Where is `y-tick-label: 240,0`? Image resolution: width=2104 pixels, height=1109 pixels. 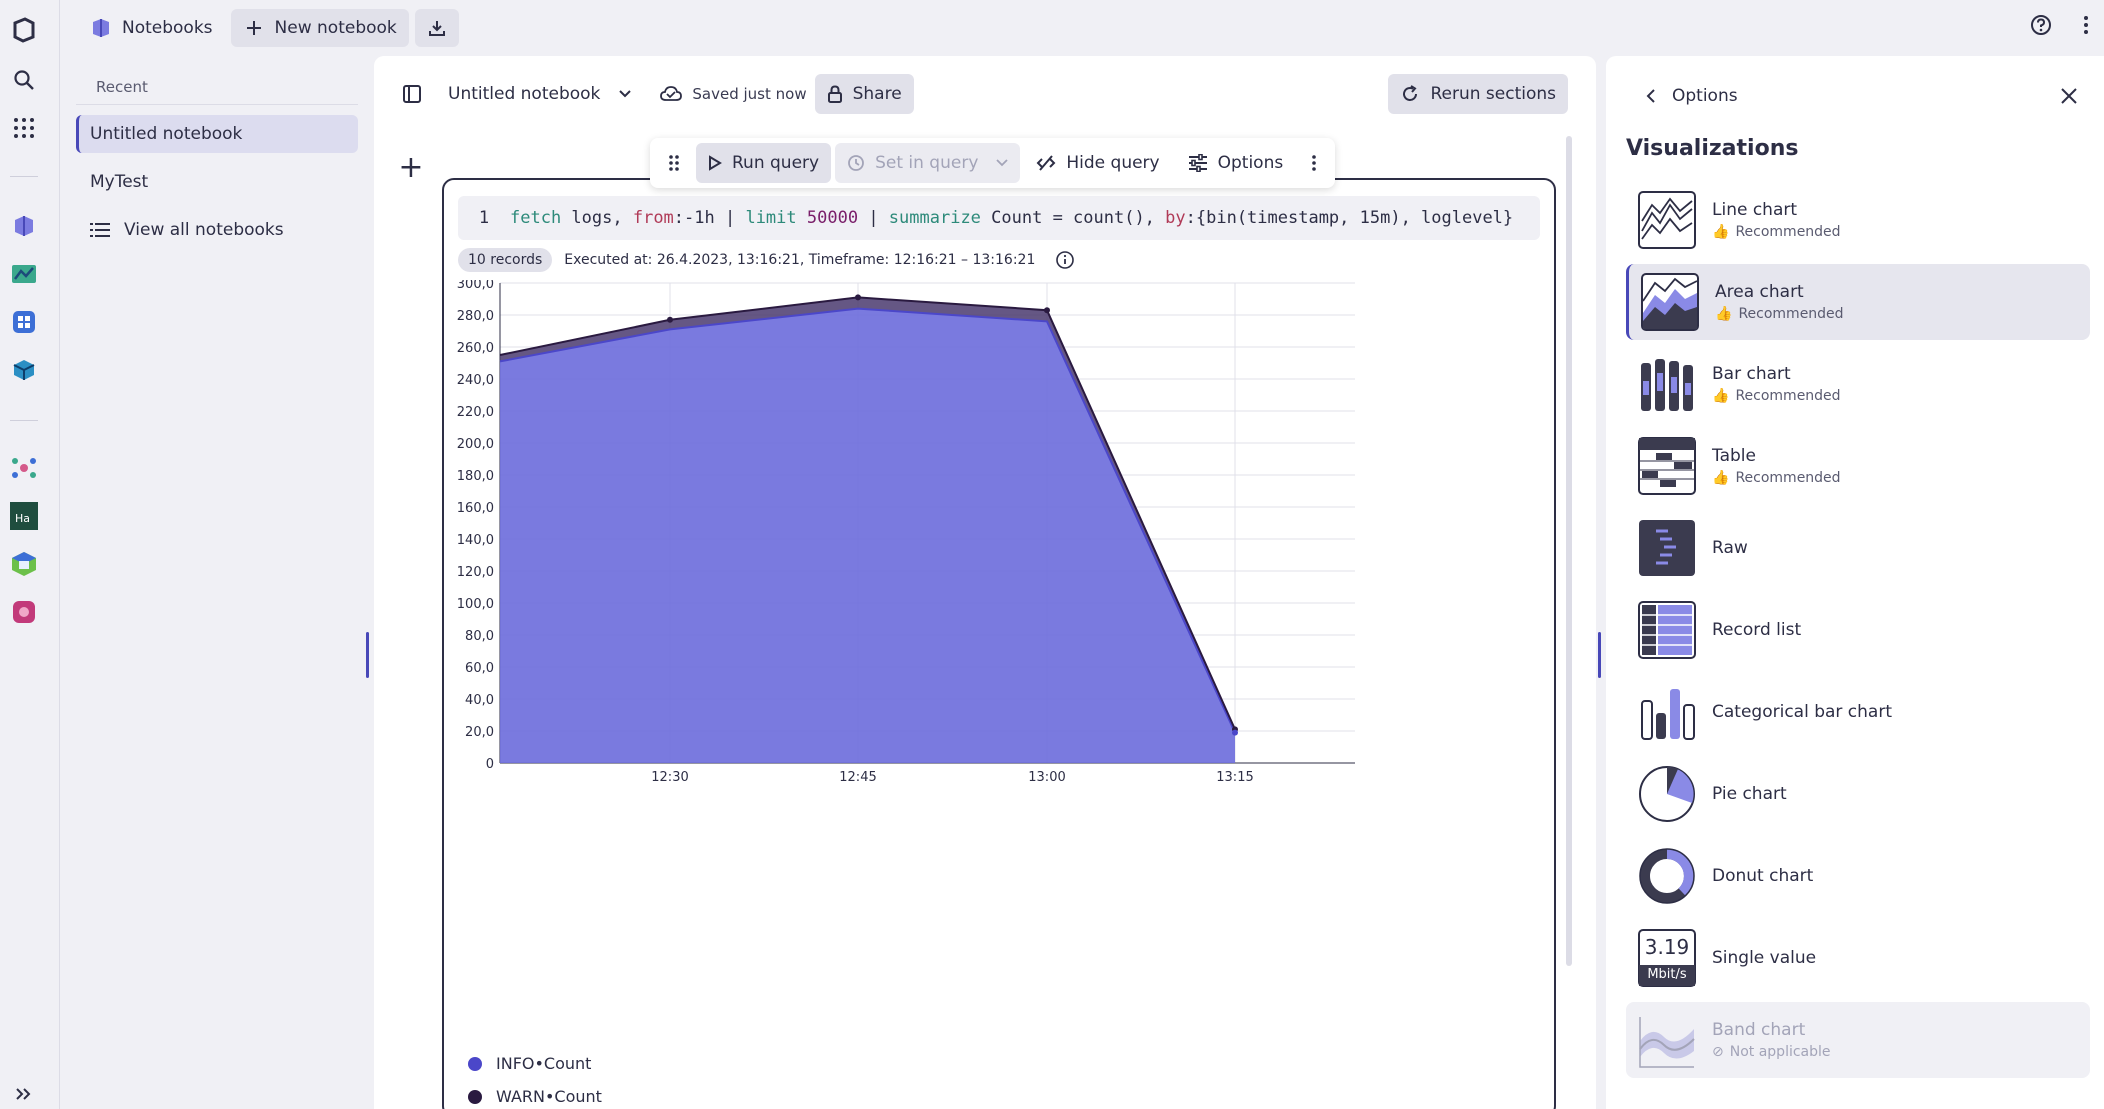 y-tick-label: 240,0 is located at coordinates (475, 380).